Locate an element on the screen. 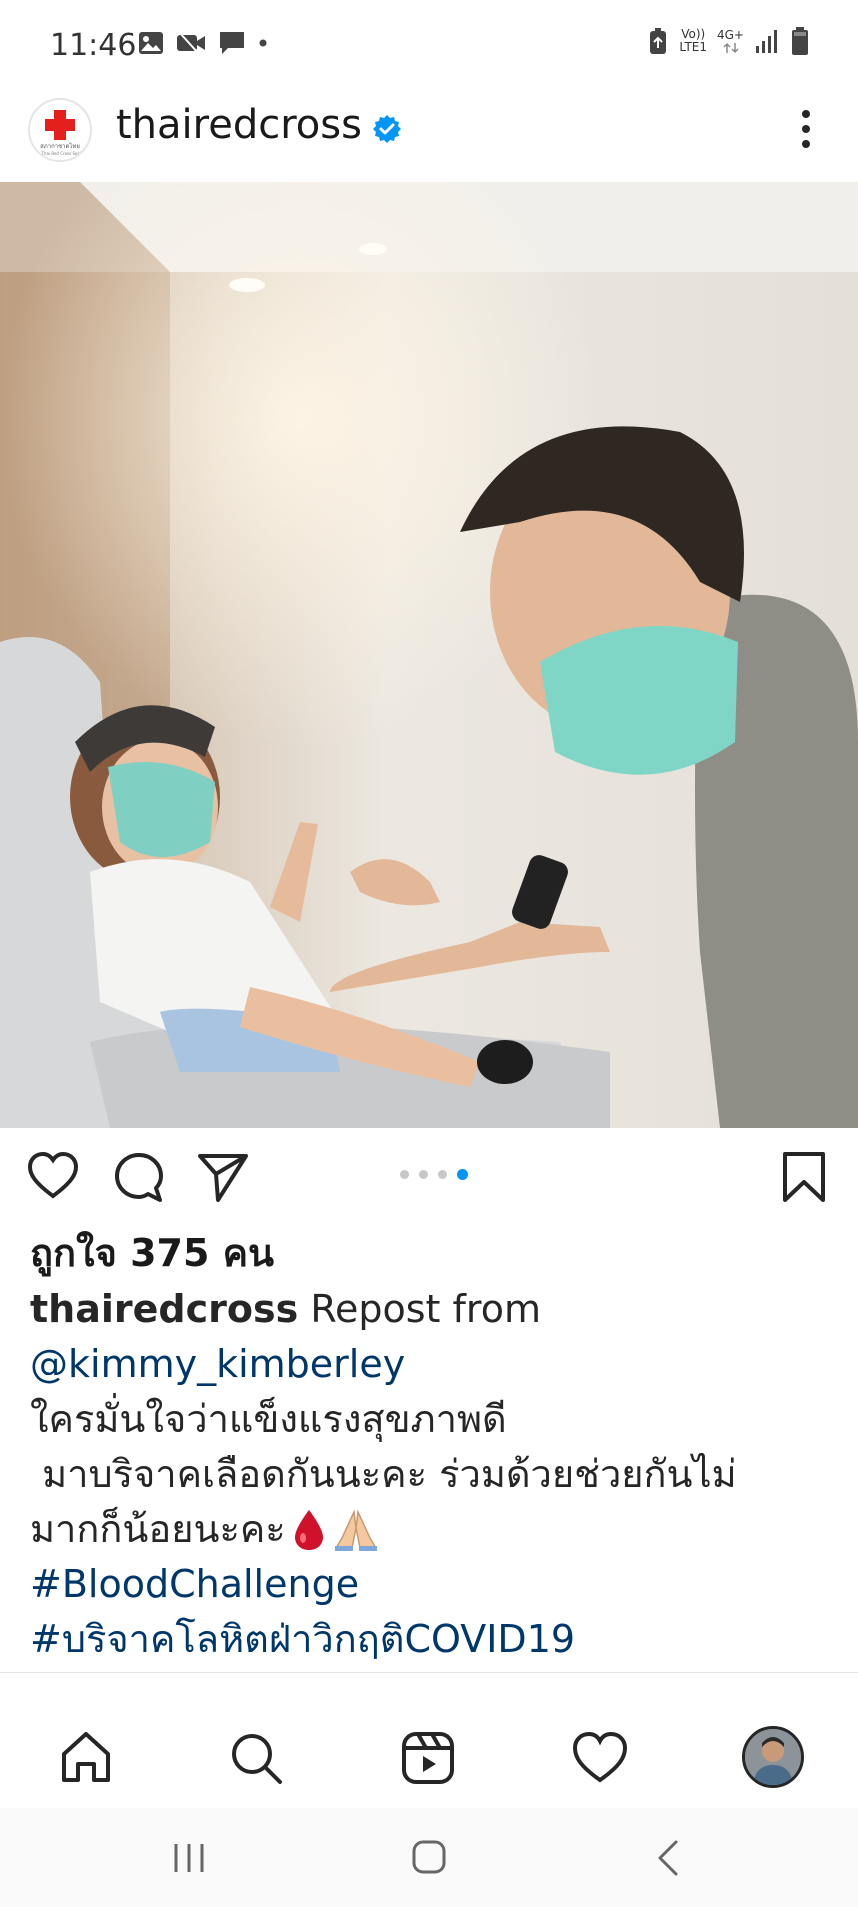 The image size is (858, 1907). home-icon is located at coordinates (86, 1758).